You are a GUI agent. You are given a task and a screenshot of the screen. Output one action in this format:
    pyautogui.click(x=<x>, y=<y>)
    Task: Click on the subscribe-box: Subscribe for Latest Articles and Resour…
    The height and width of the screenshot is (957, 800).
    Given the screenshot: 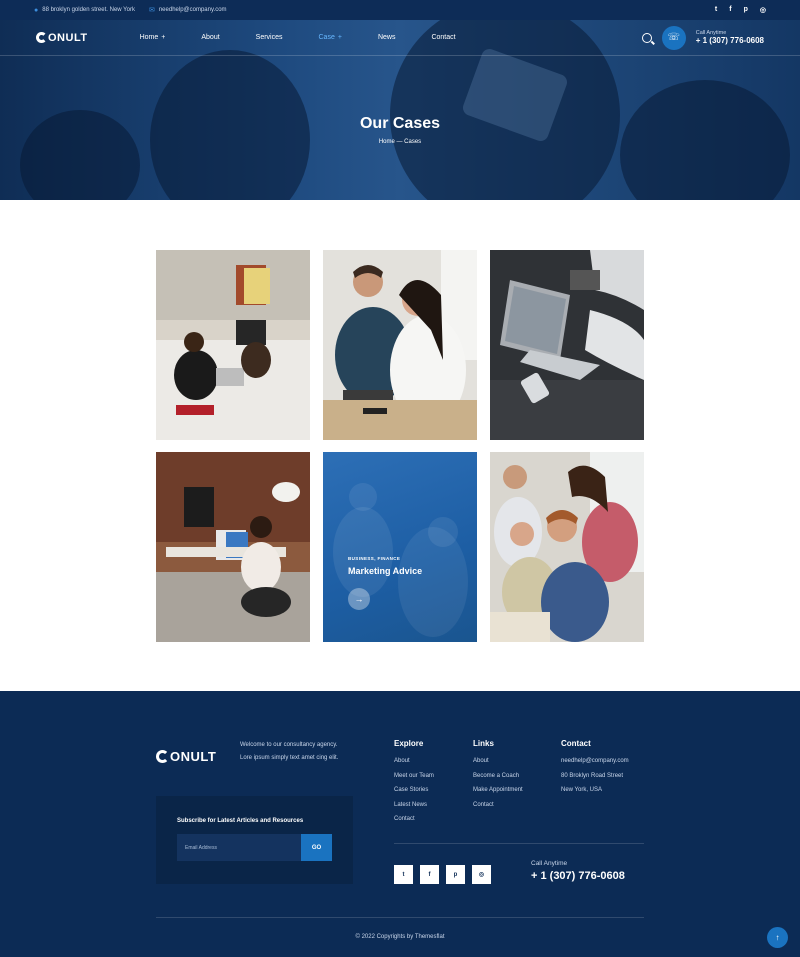 What is the action you would take?
    pyautogui.click(x=254, y=840)
    